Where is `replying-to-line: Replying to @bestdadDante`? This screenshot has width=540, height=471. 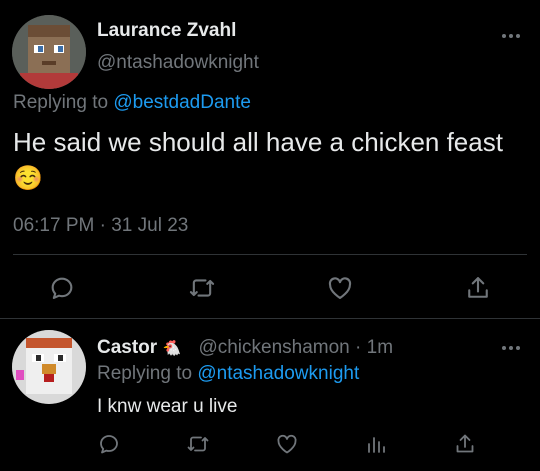
replying-to-line: Replying to @bestdadDante is located at coordinates (132, 103).